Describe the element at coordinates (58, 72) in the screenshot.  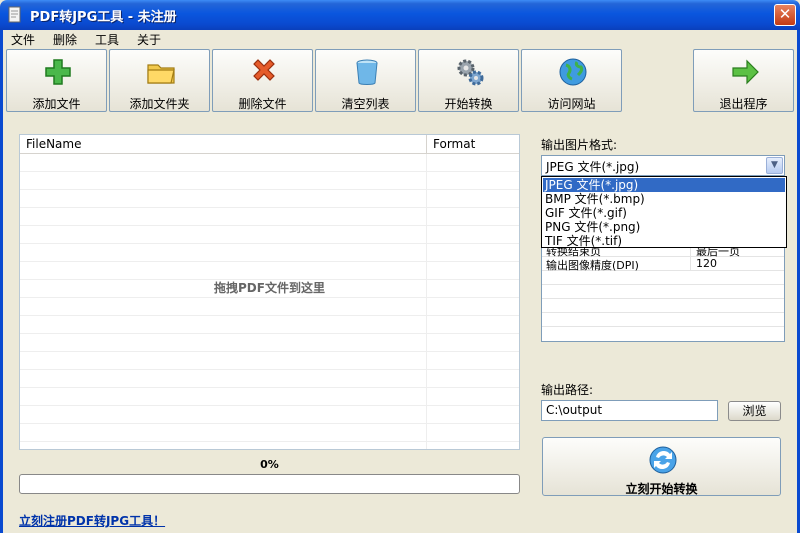
I see `add-file-icon` at that location.